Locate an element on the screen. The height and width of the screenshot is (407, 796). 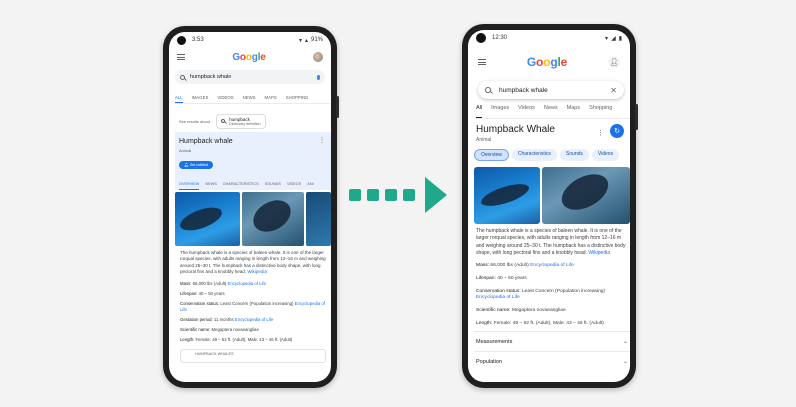
avatar is located at coordinates (317, 57).